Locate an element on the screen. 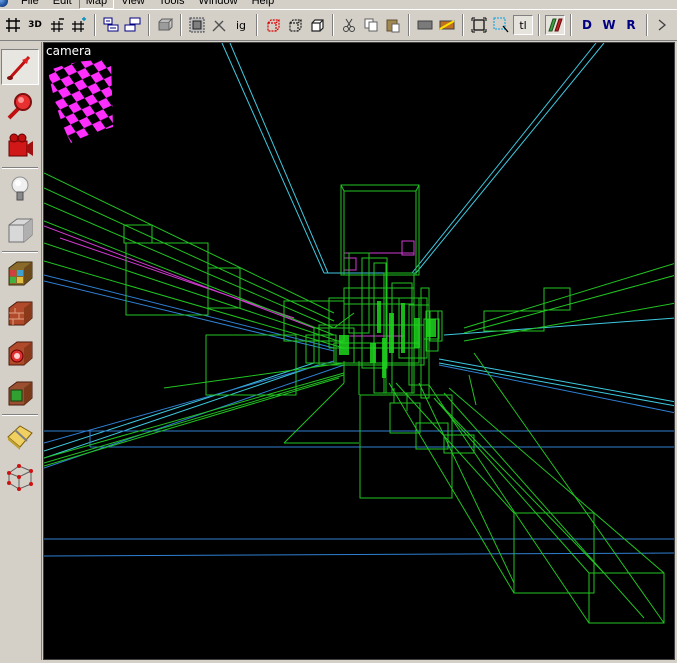 The width and height of the screenshot is (677, 663). menu-tools: Tools is located at coordinates (172, 4).